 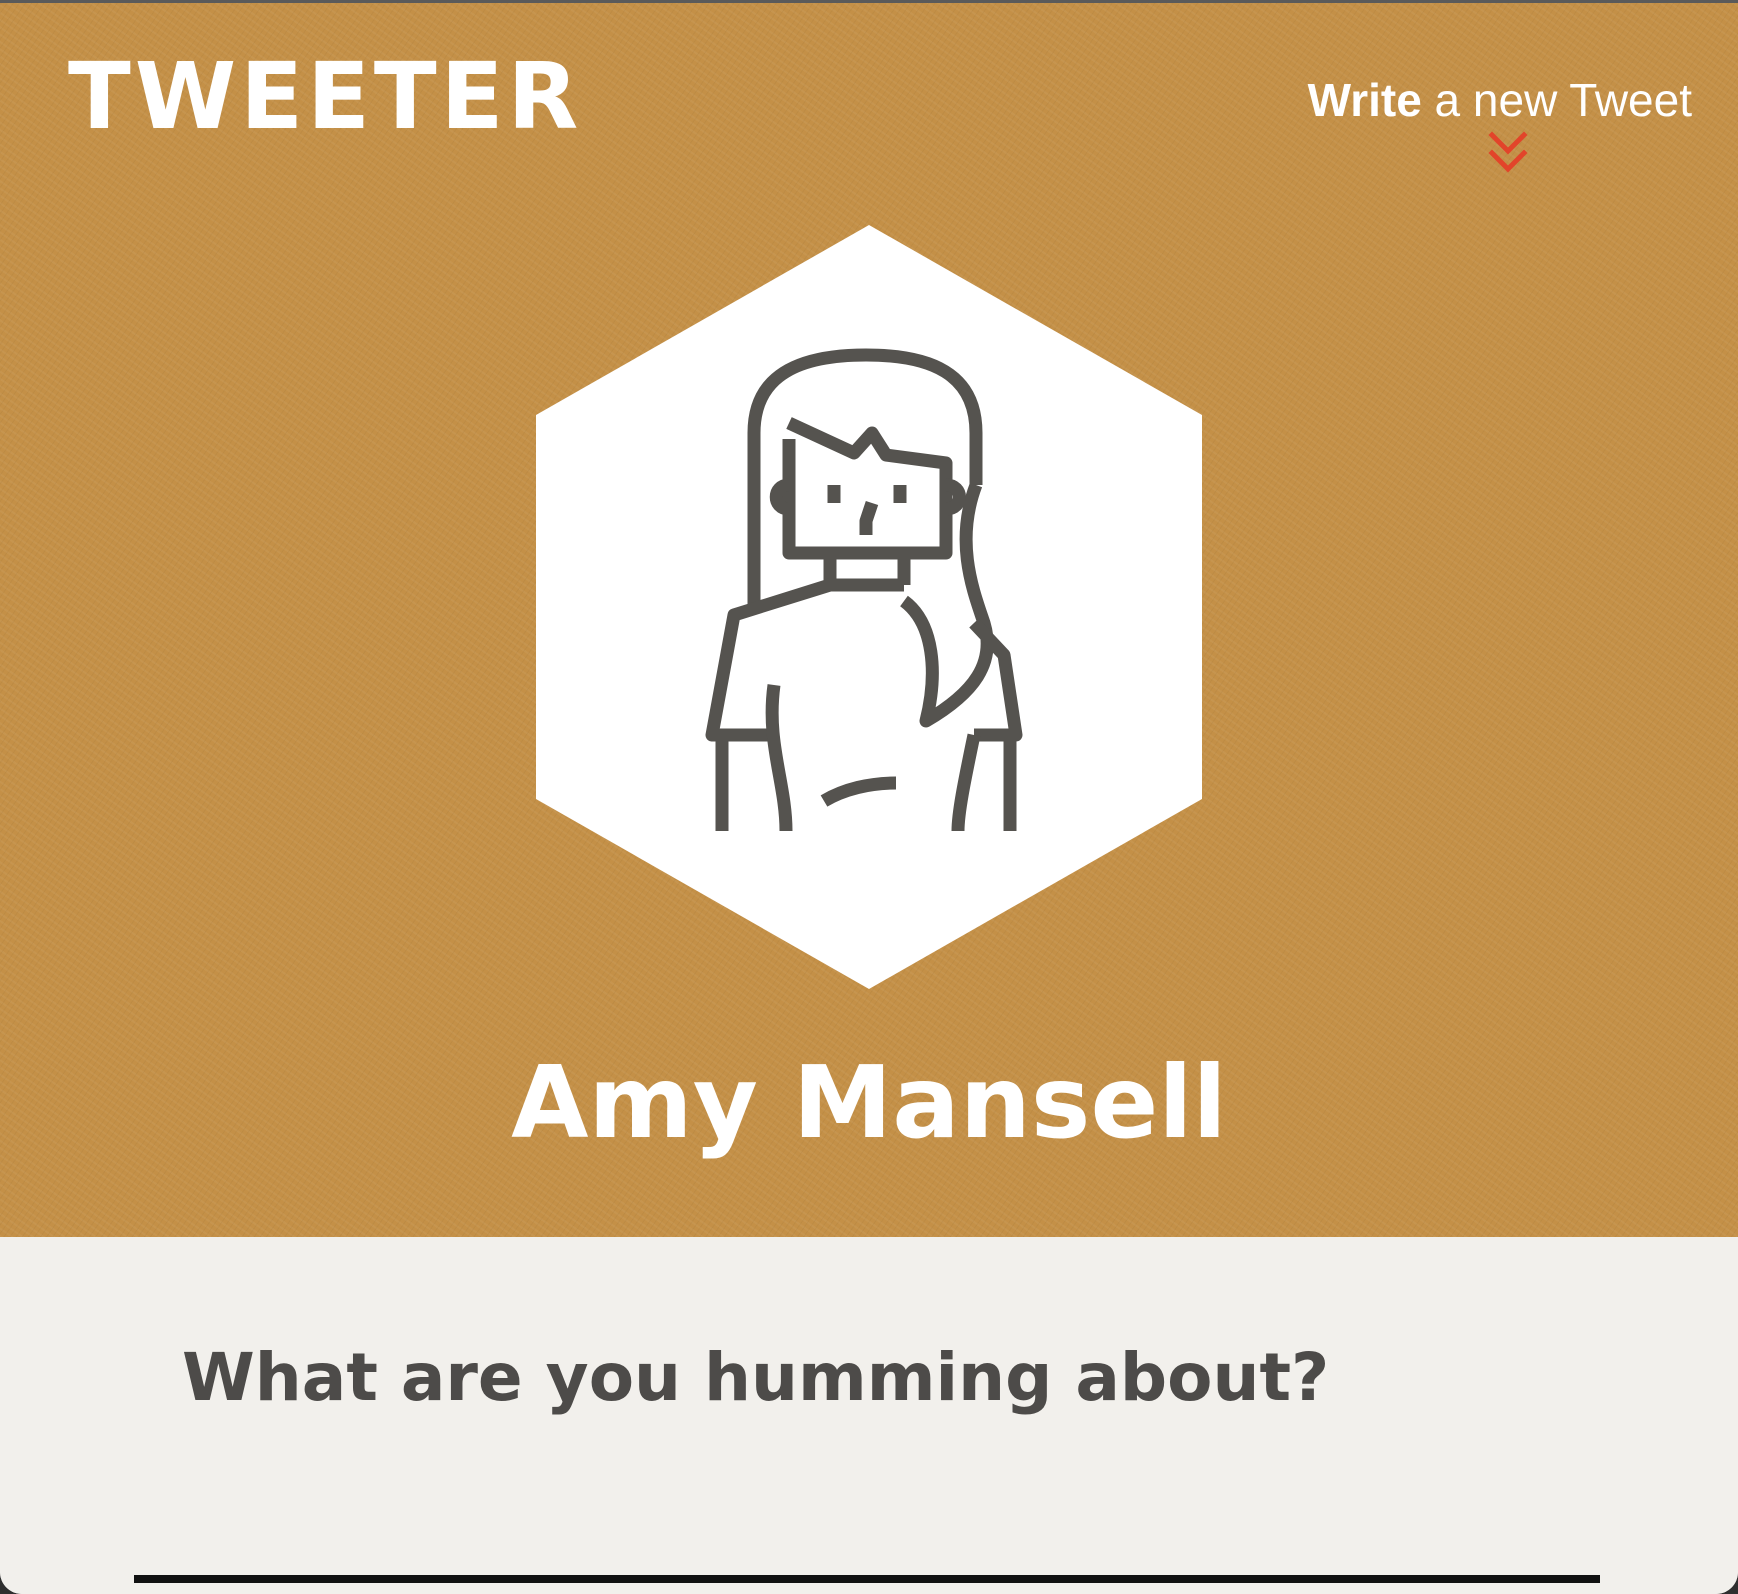 What do you see at coordinates (867, 1579) in the screenshot?
I see `tweet-input-underline` at bounding box center [867, 1579].